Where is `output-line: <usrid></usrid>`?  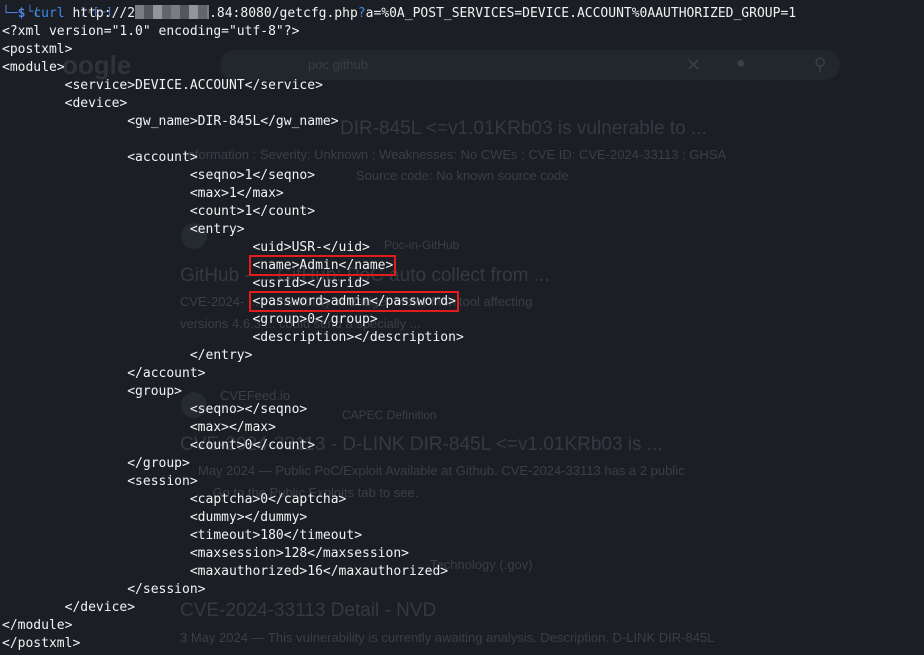
output-line: <usrid></usrid> is located at coordinates (186, 283).